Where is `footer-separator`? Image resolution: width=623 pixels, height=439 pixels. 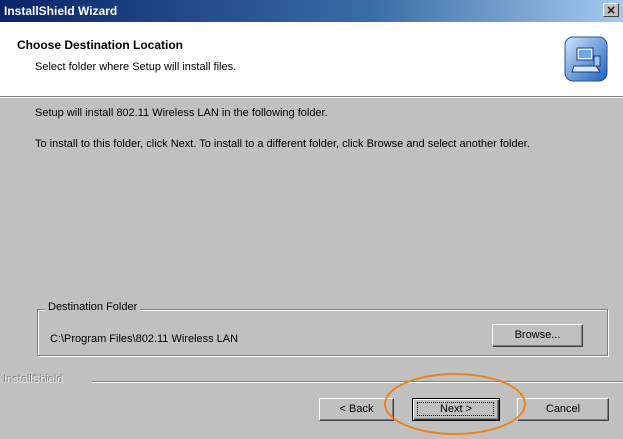 footer-separator is located at coordinates (357, 382).